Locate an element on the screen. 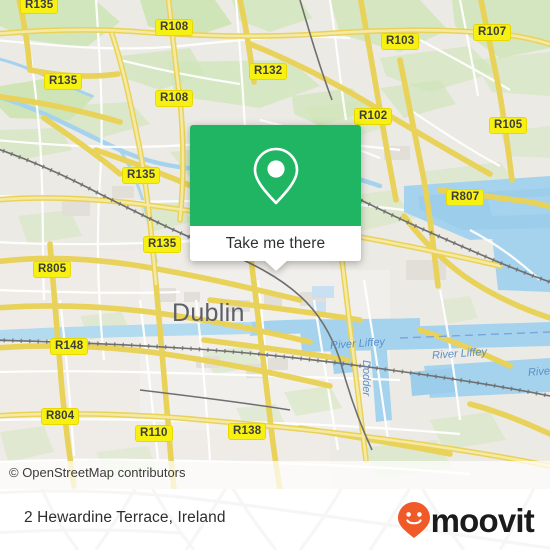  location-callout-card: Take me there is located at coordinates (275, 198).